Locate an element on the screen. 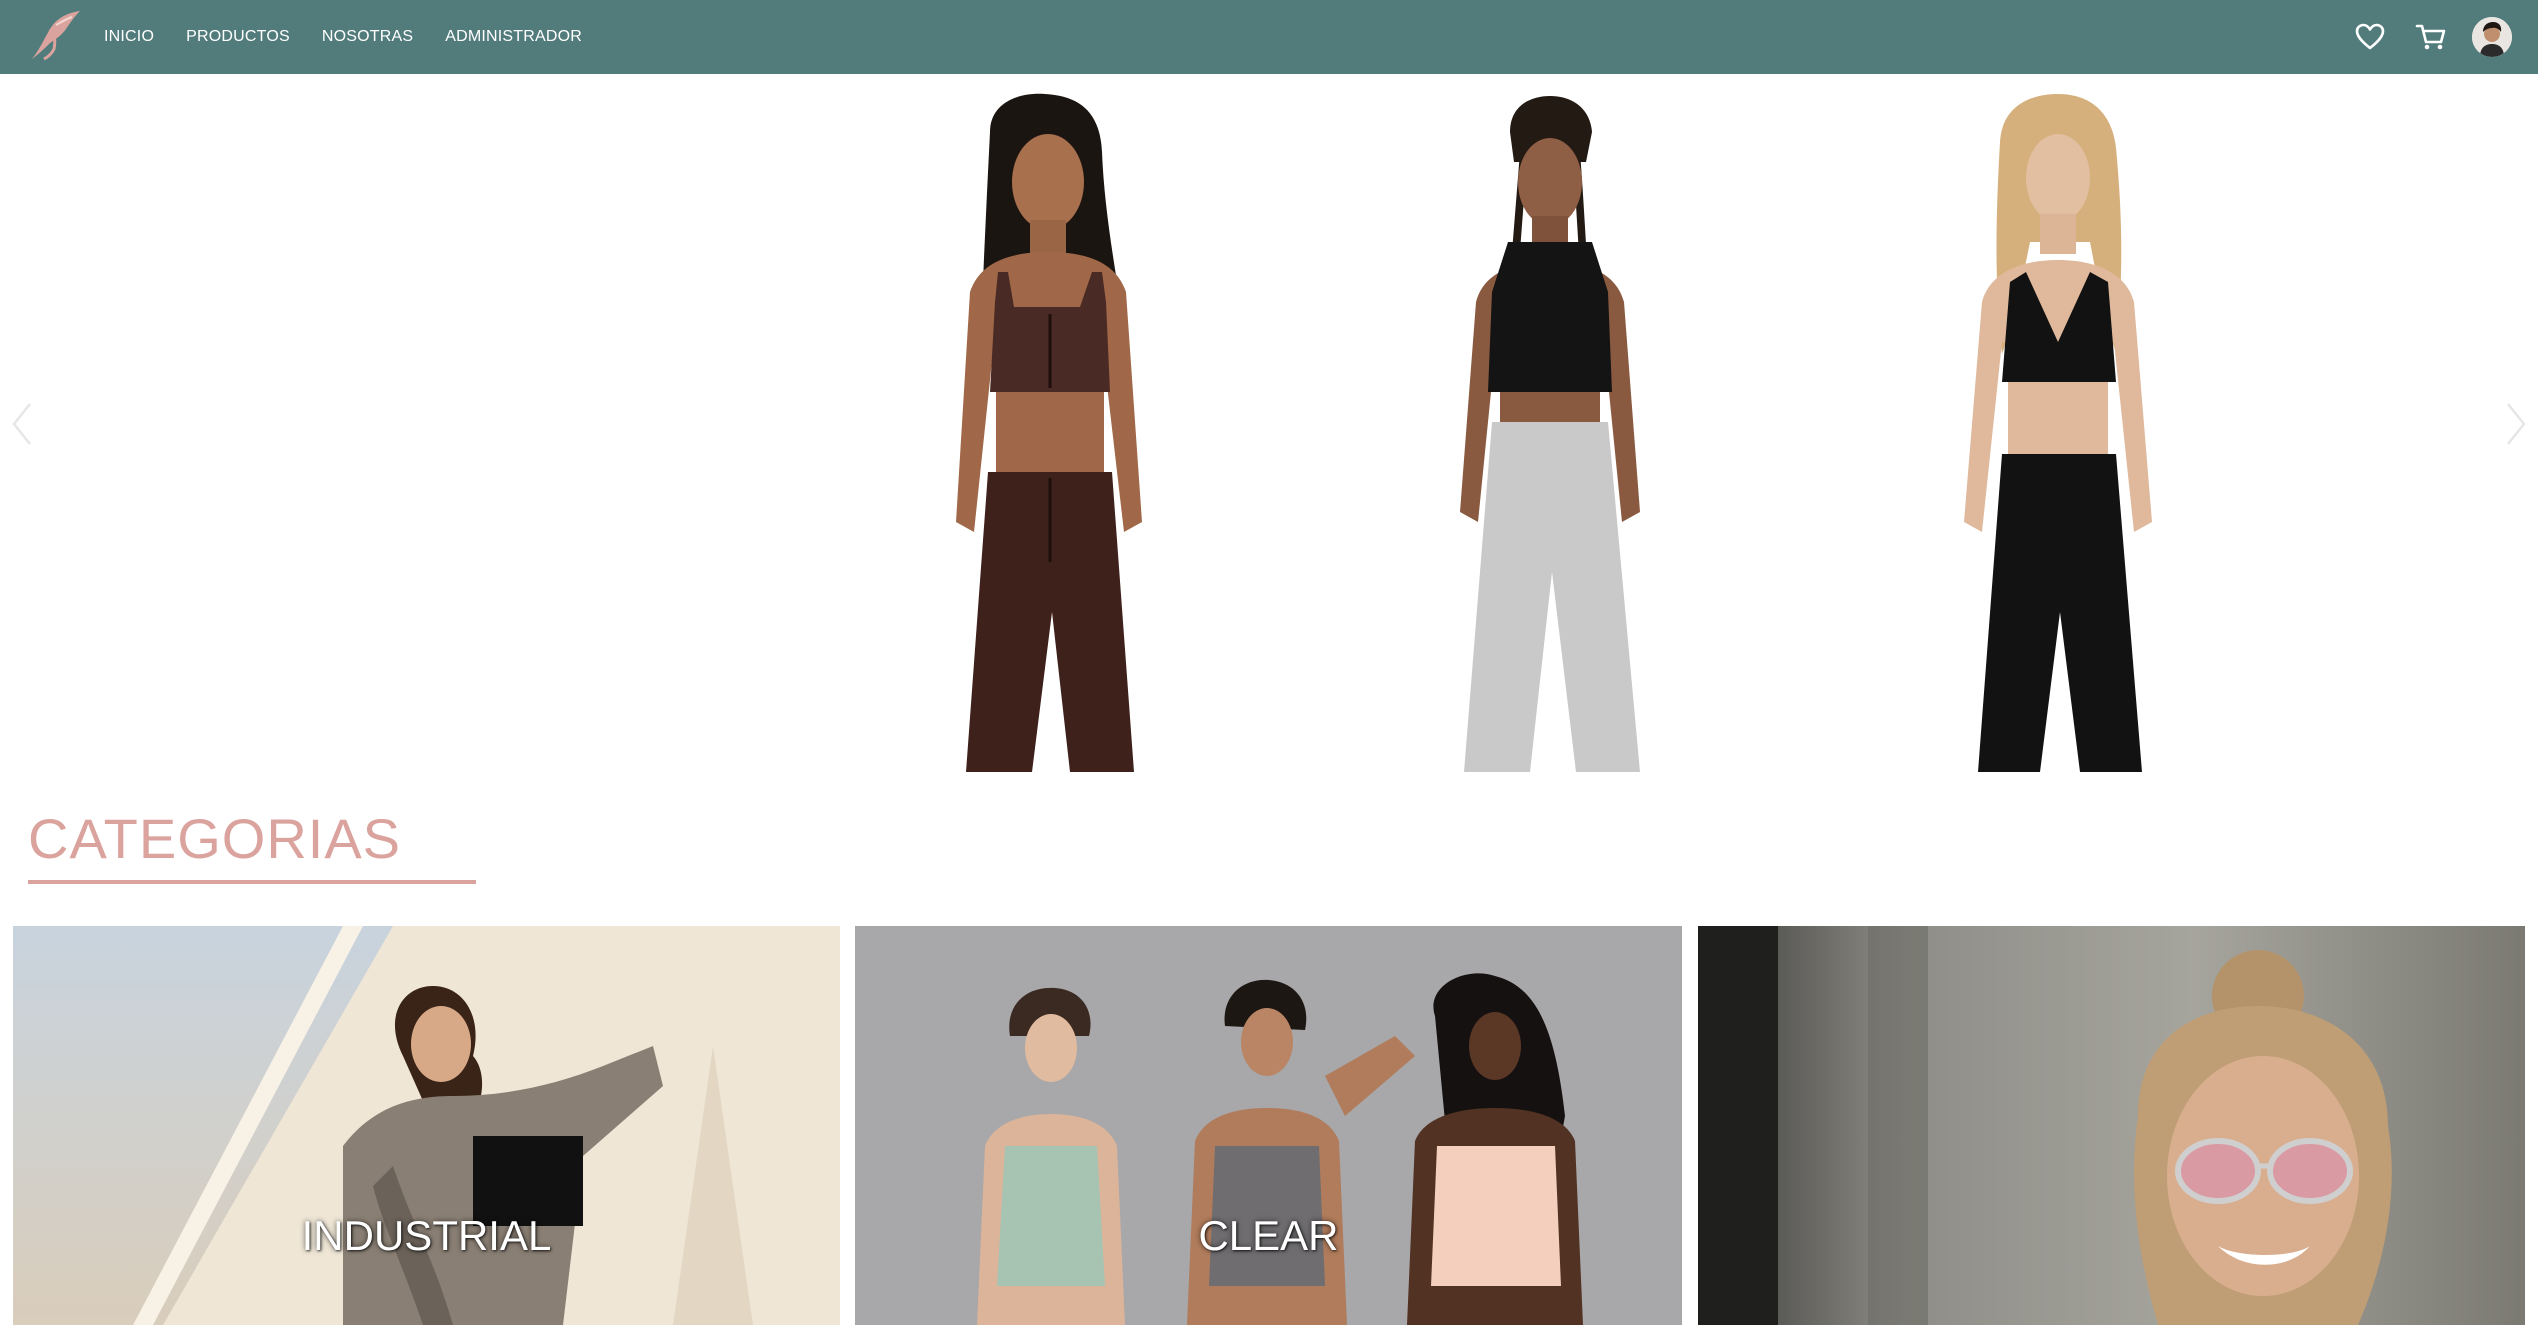 This screenshot has width=2538, height=1325. categories-underline is located at coordinates (252, 882).